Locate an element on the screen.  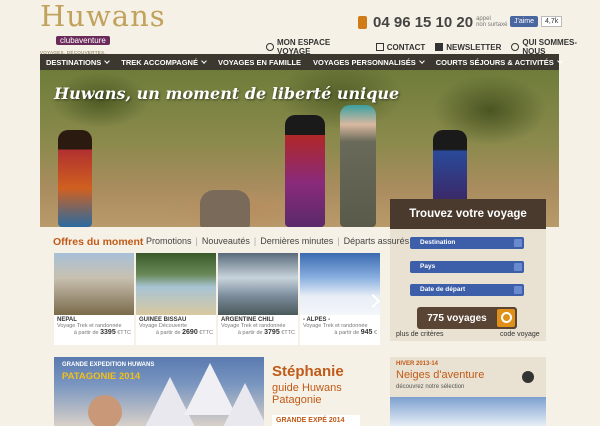
destination-select: Destination is located at coordinates (467, 243).